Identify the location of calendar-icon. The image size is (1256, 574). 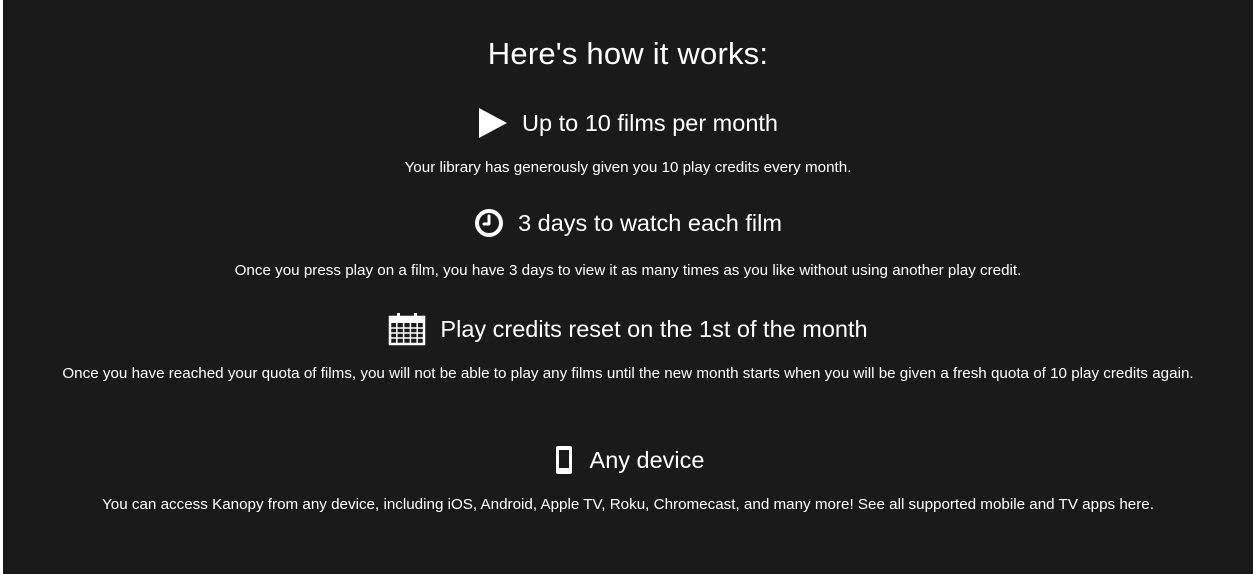
(407, 329).